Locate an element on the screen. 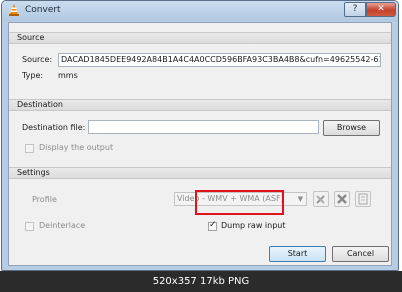  profile-label: Profile is located at coordinates (44, 199).